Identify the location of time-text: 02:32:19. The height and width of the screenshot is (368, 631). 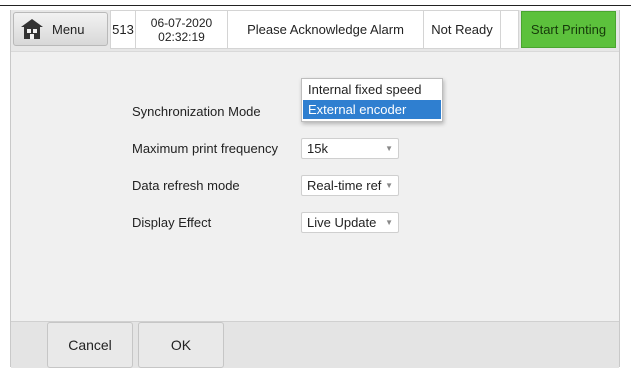
(181, 36).